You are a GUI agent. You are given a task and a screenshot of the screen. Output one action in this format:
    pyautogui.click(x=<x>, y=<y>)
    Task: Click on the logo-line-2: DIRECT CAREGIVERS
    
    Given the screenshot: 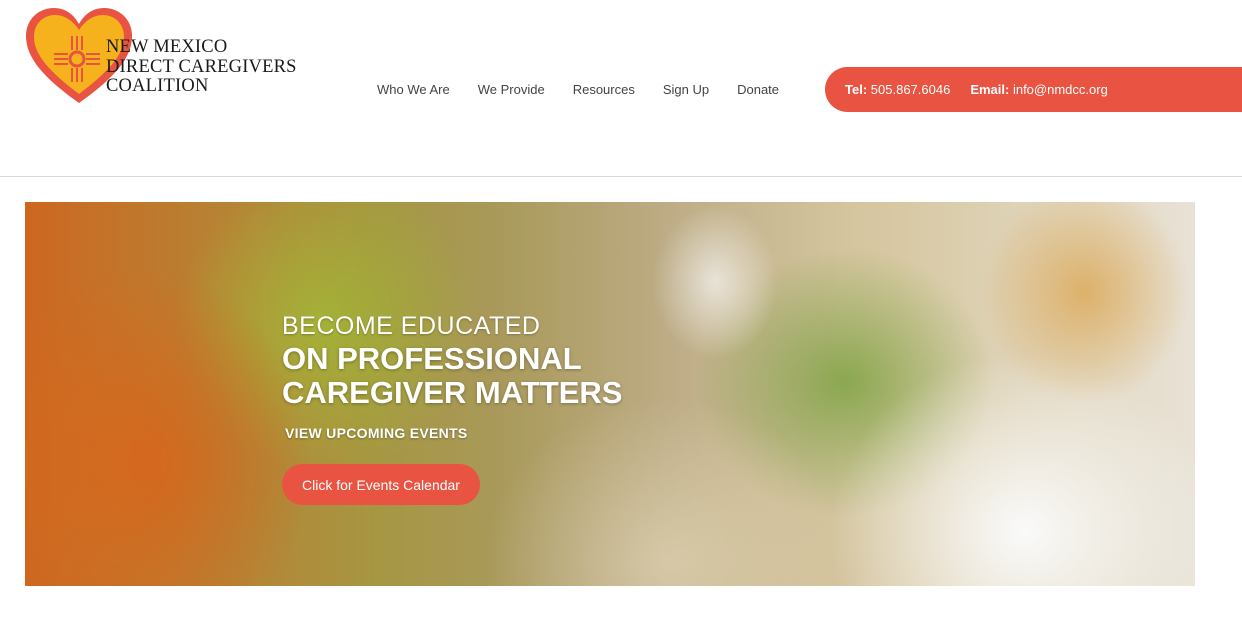 What is the action you would take?
    pyautogui.click(x=201, y=66)
    